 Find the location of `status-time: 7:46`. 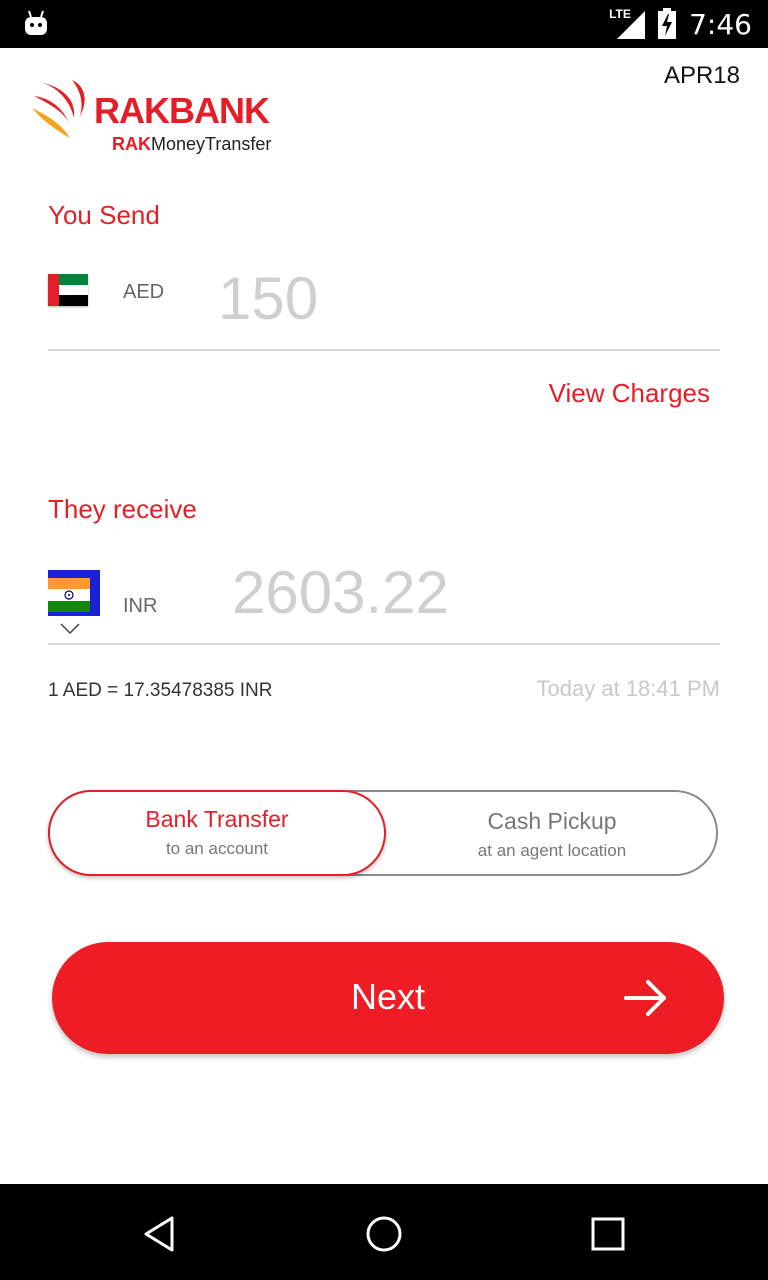

status-time: 7:46 is located at coordinates (720, 24).